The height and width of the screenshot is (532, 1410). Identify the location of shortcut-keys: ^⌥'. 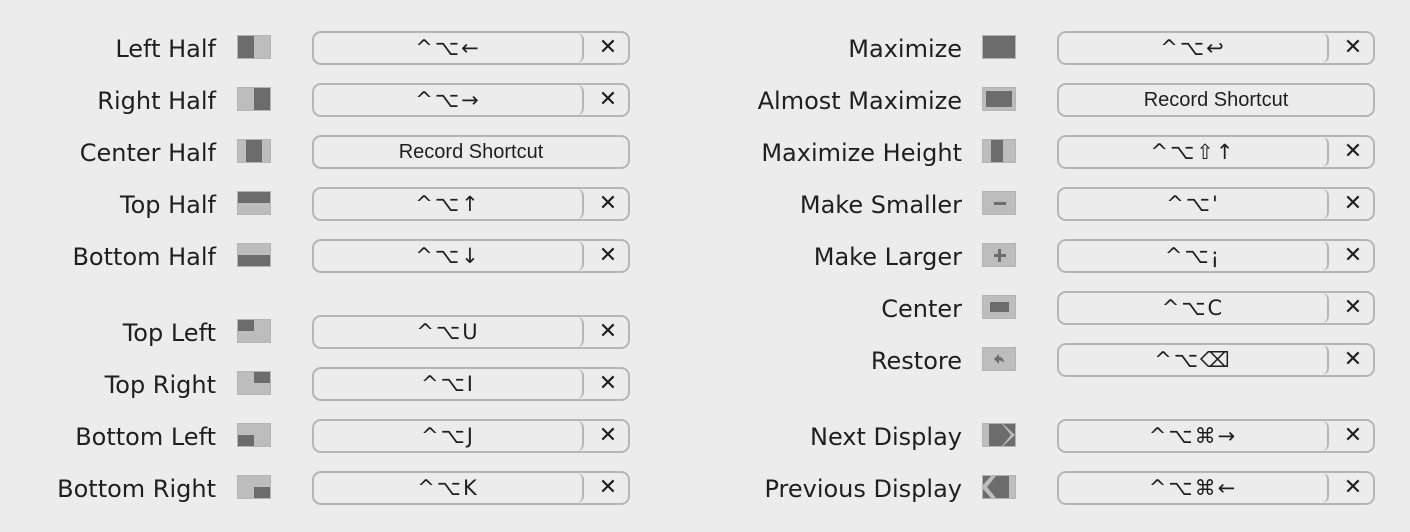
(1194, 204).